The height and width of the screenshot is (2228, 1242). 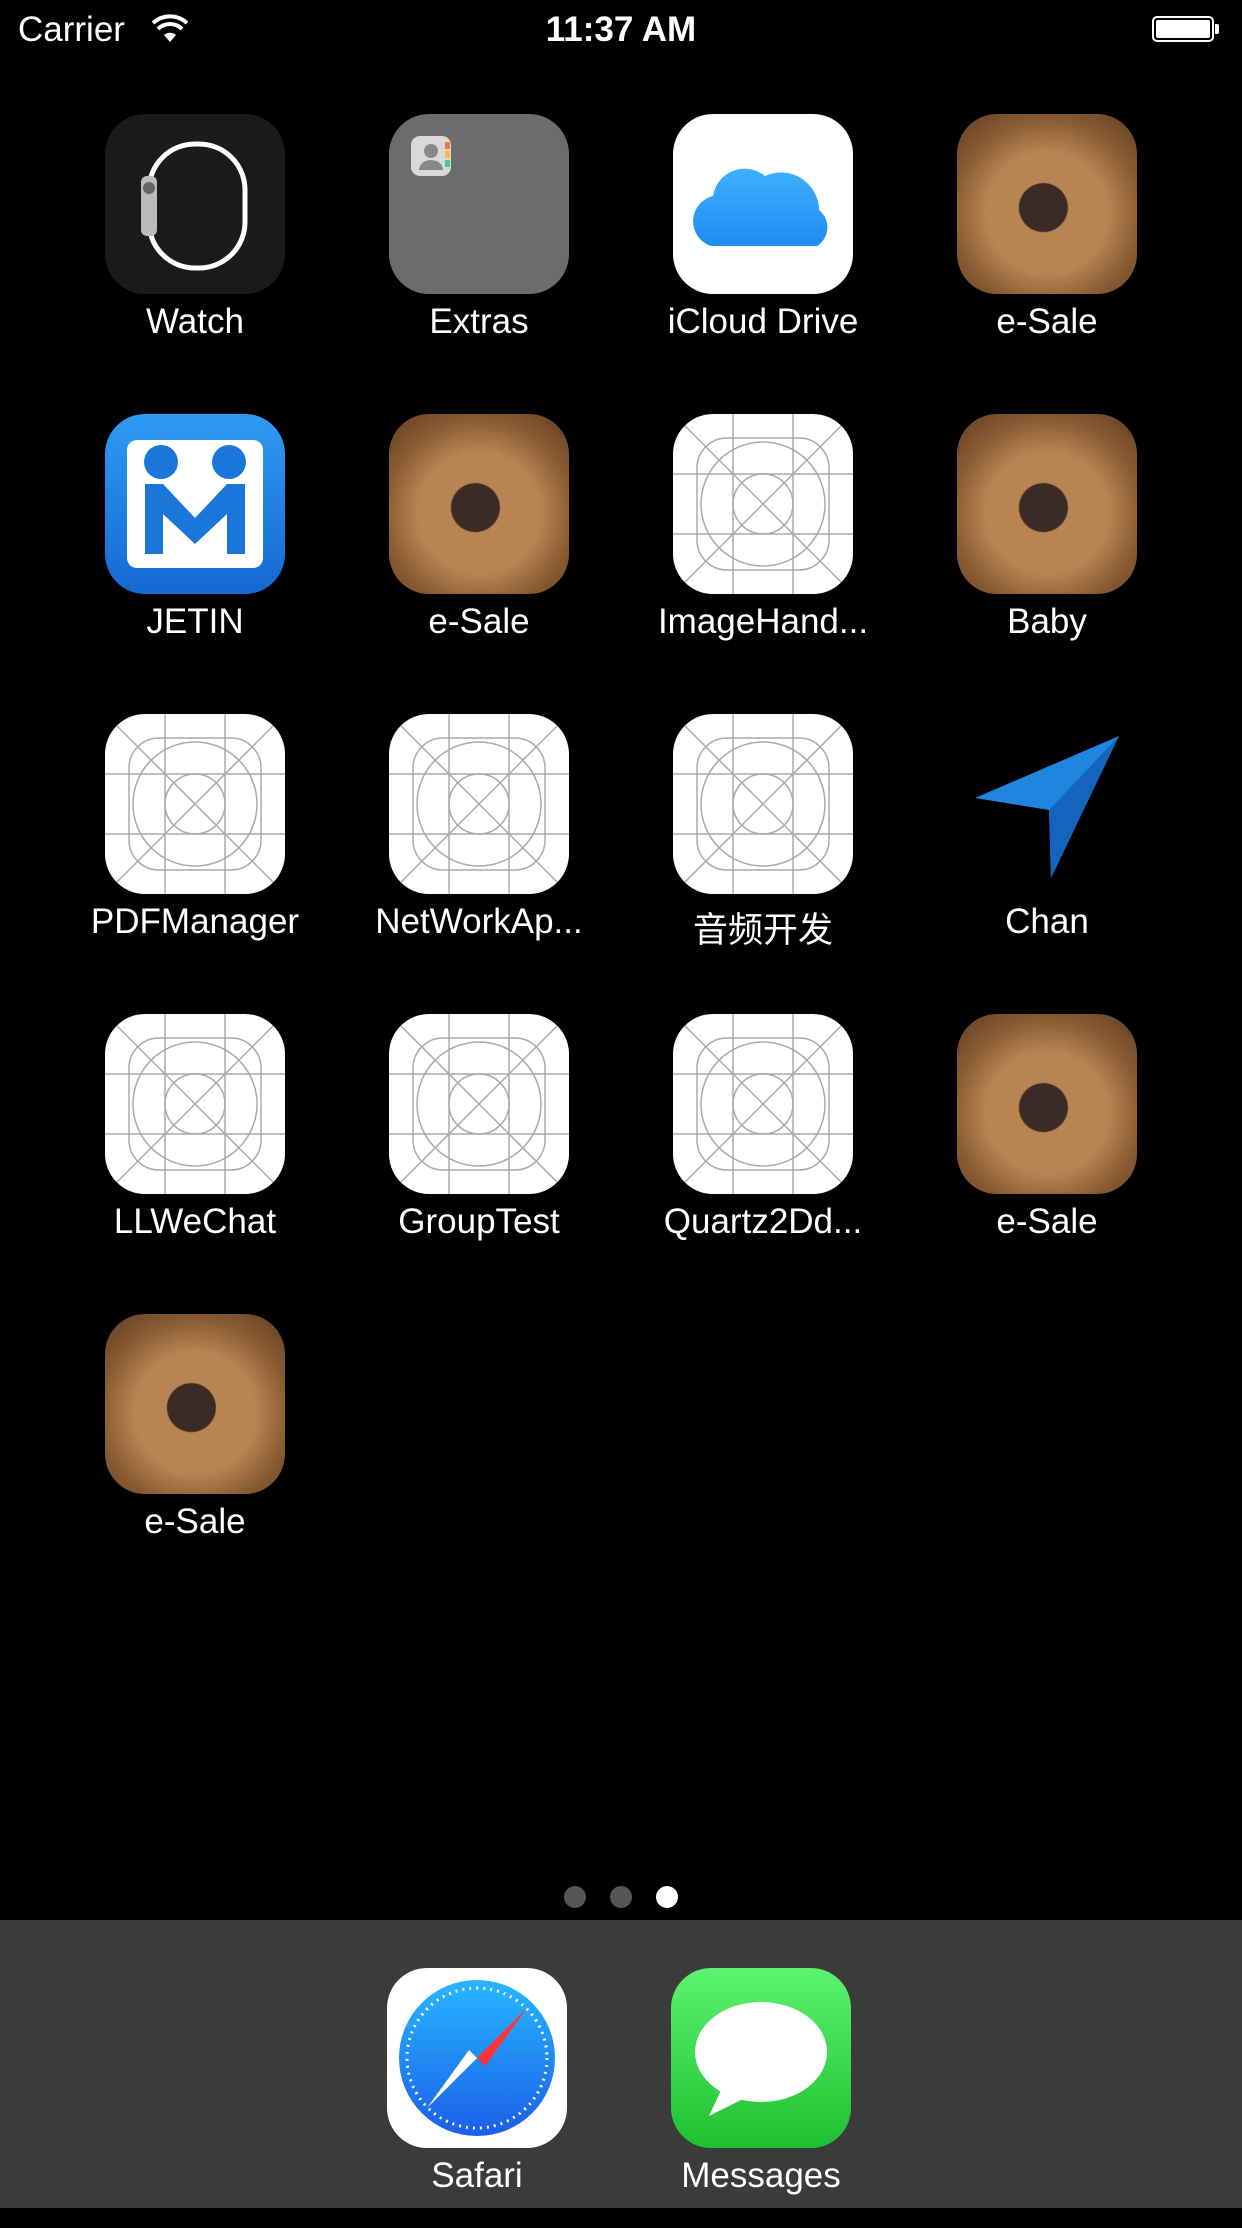 What do you see at coordinates (761, 2175) in the screenshot?
I see `app-label: Messages` at bounding box center [761, 2175].